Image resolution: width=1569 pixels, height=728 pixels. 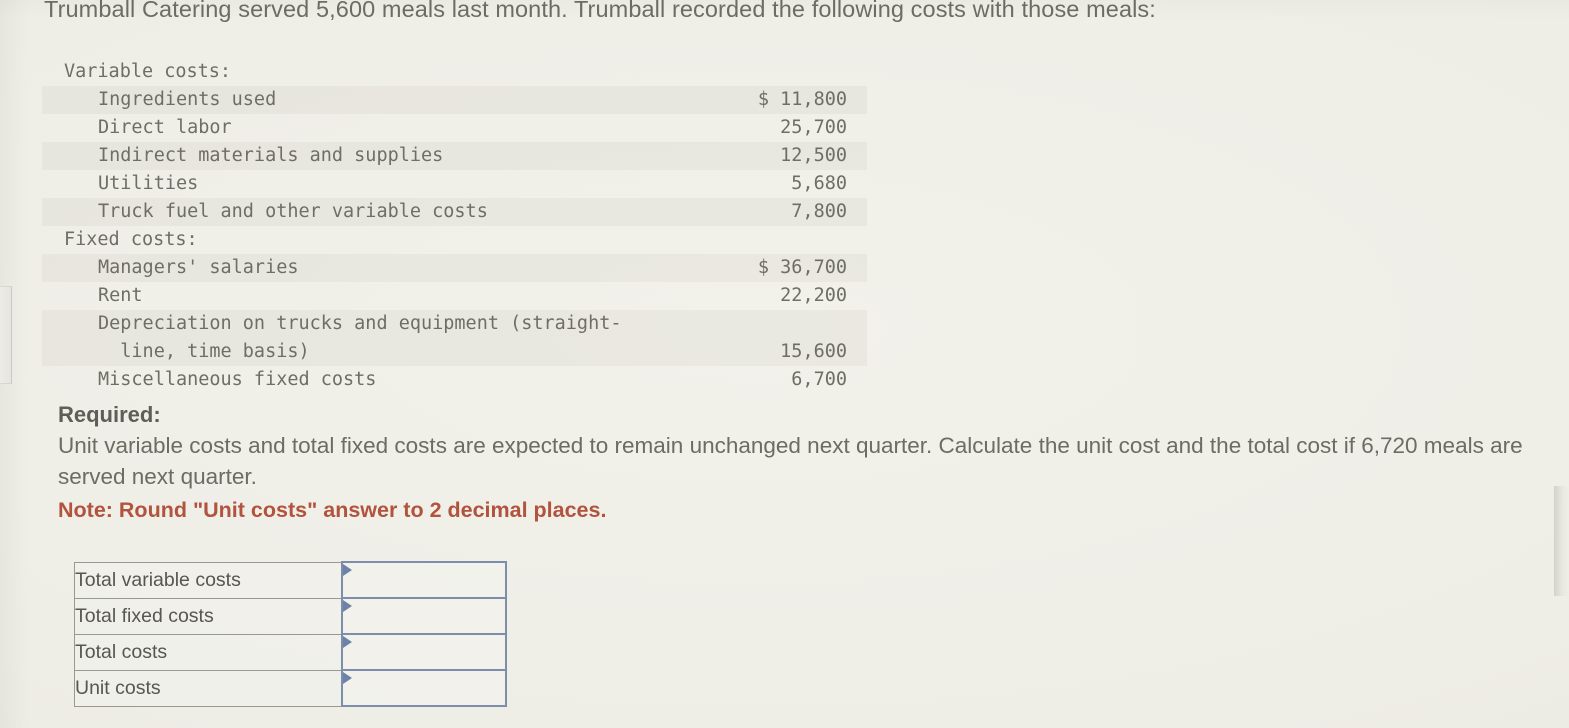 What do you see at coordinates (424, 688) in the screenshot?
I see `answer-input-unit-costs` at bounding box center [424, 688].